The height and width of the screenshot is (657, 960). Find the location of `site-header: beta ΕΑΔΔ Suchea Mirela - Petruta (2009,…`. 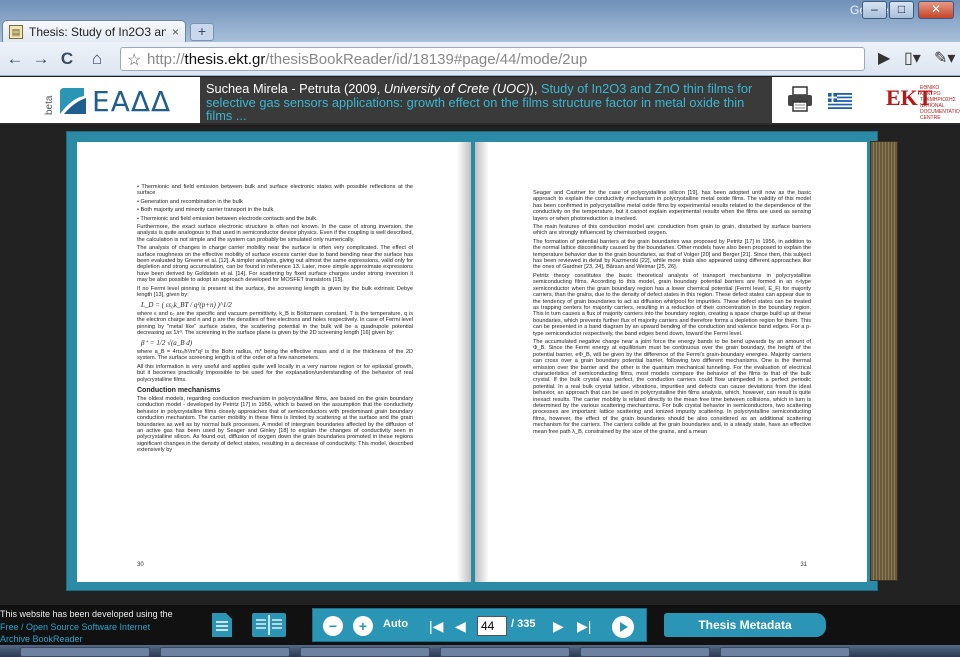

site-header: beta ΕΑΔΔ Suchea Mirela - Petruta (2009,… is located at coordinates (480, 101).